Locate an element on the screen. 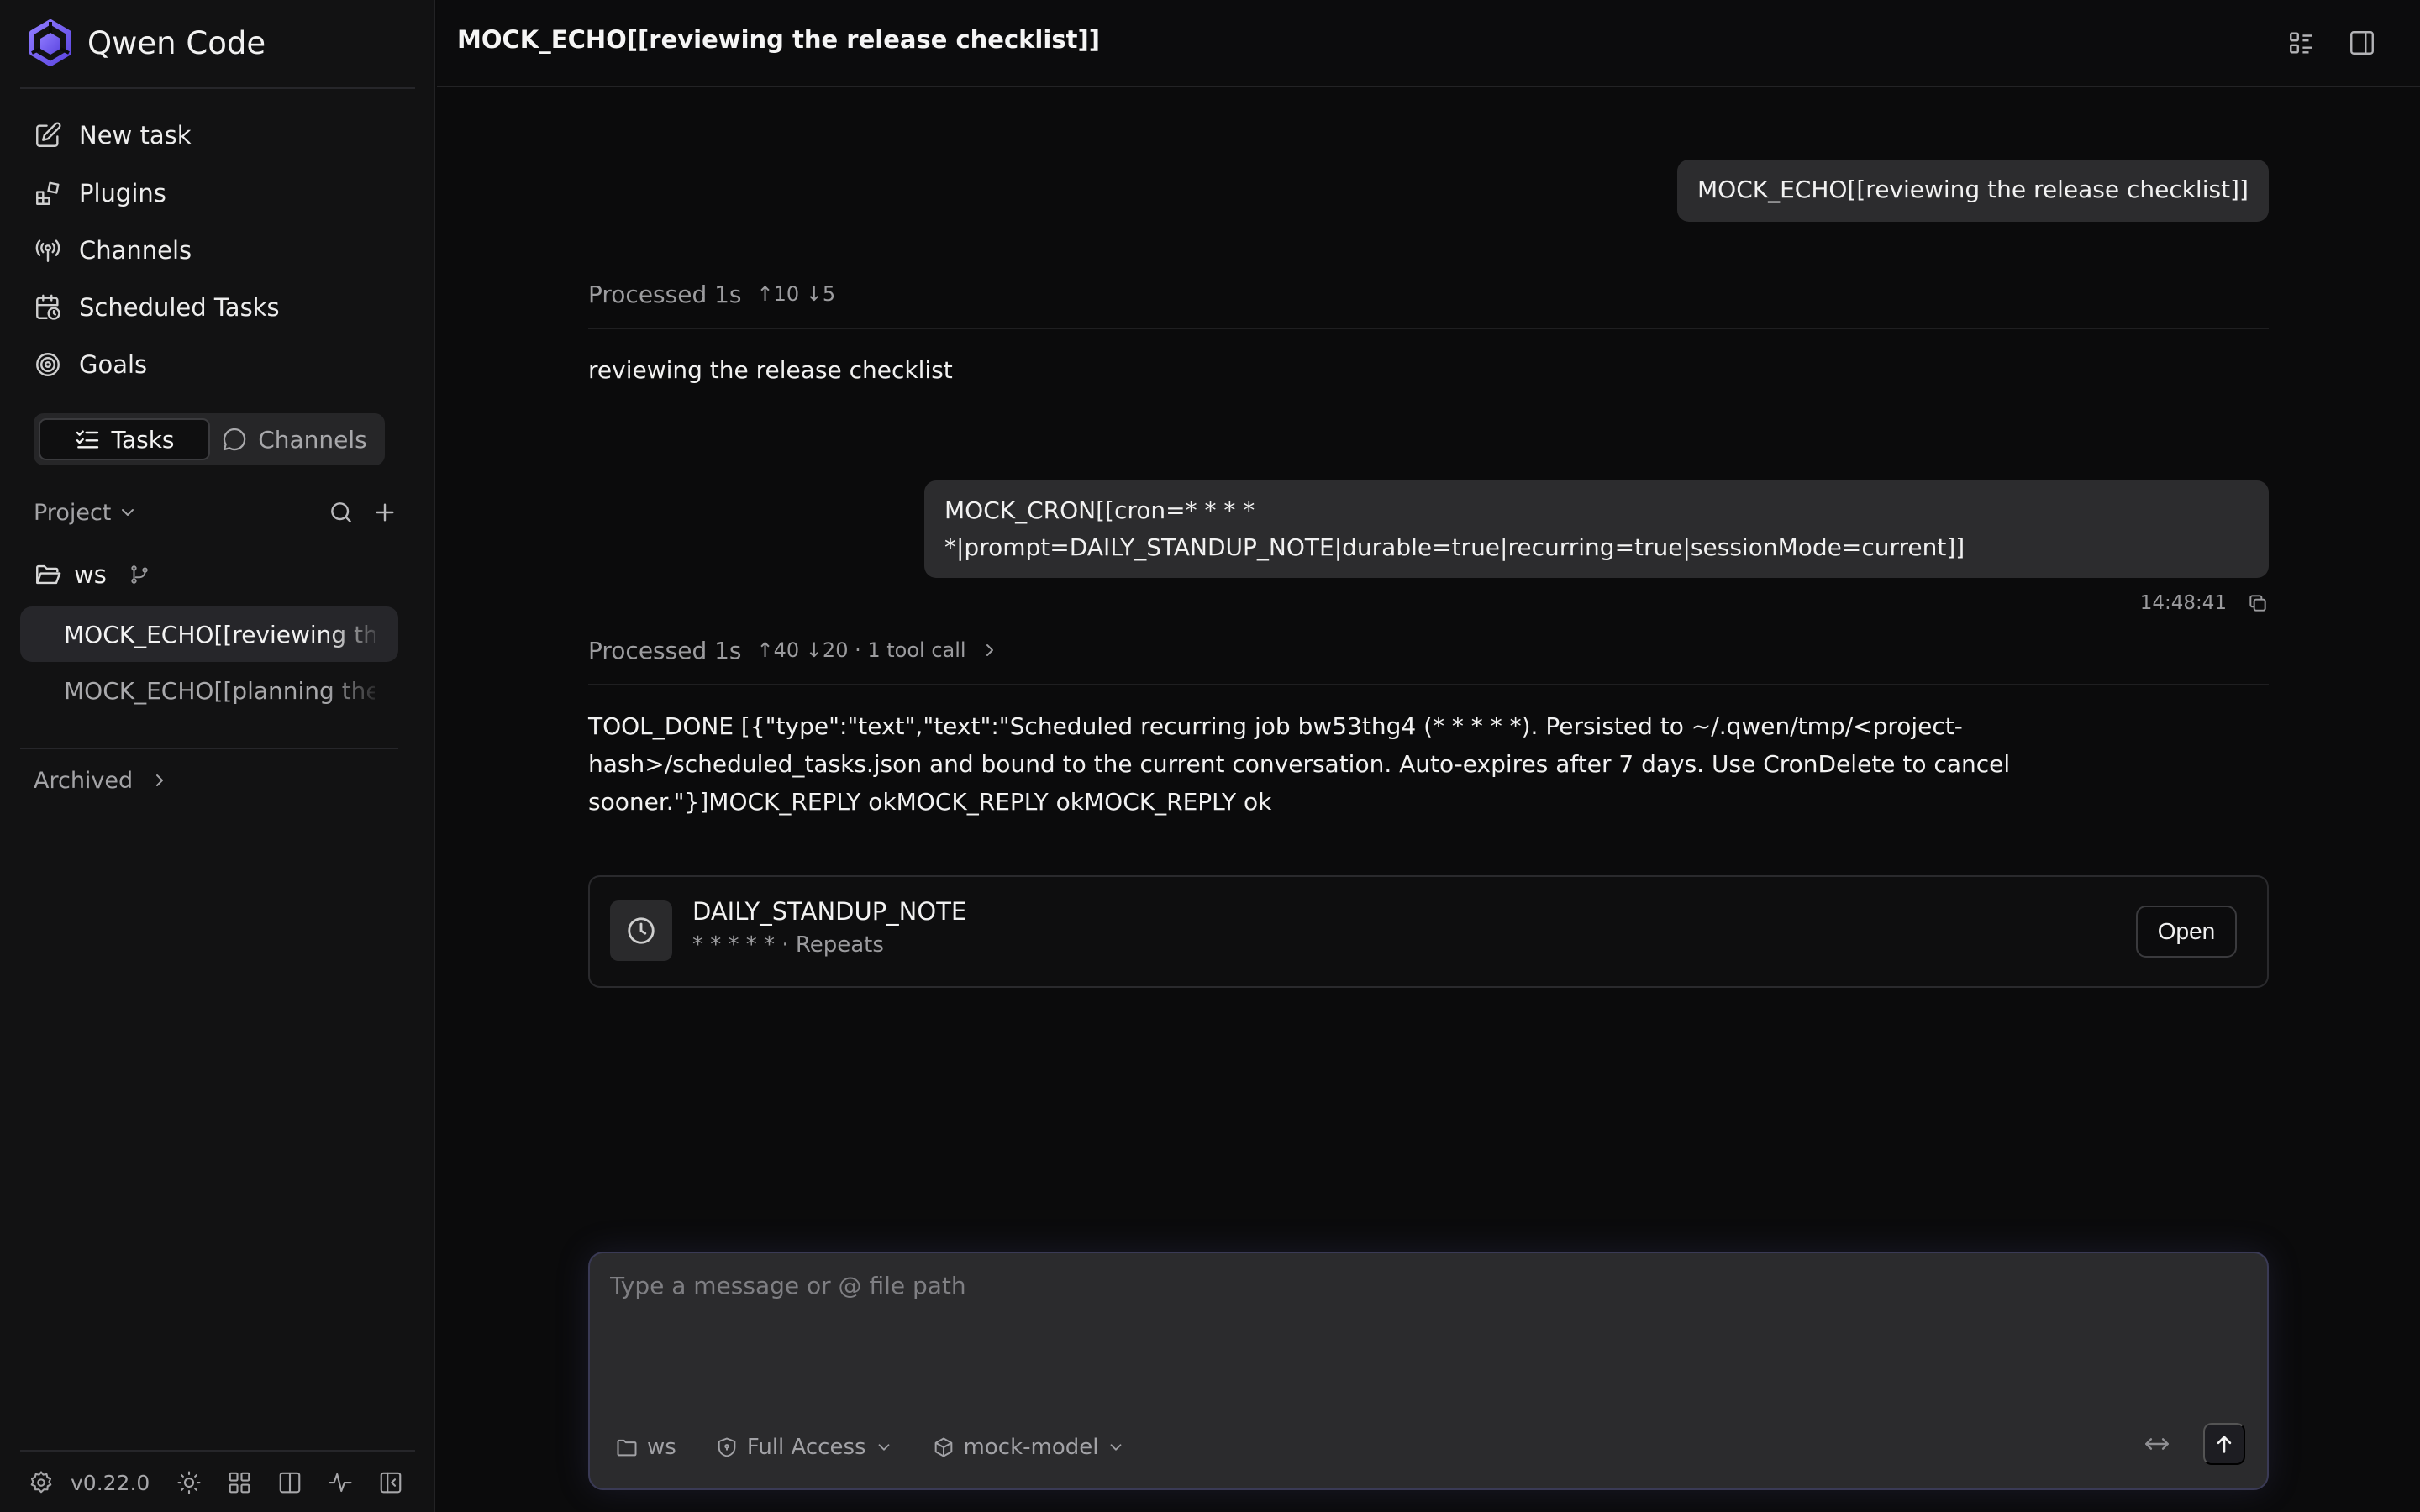 The image size is (2420, 1512). task-icon-tile is located at coordinates (641, 930).